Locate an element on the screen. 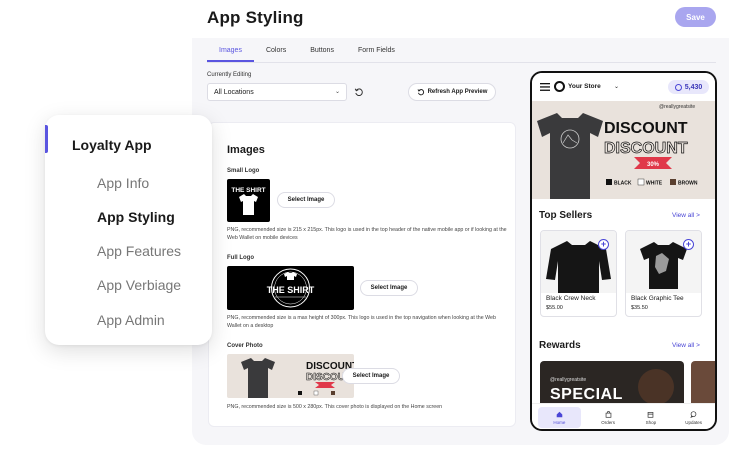 This screenshot has height=451, width=729. images-title: Images is located at coordinates (246, 150).